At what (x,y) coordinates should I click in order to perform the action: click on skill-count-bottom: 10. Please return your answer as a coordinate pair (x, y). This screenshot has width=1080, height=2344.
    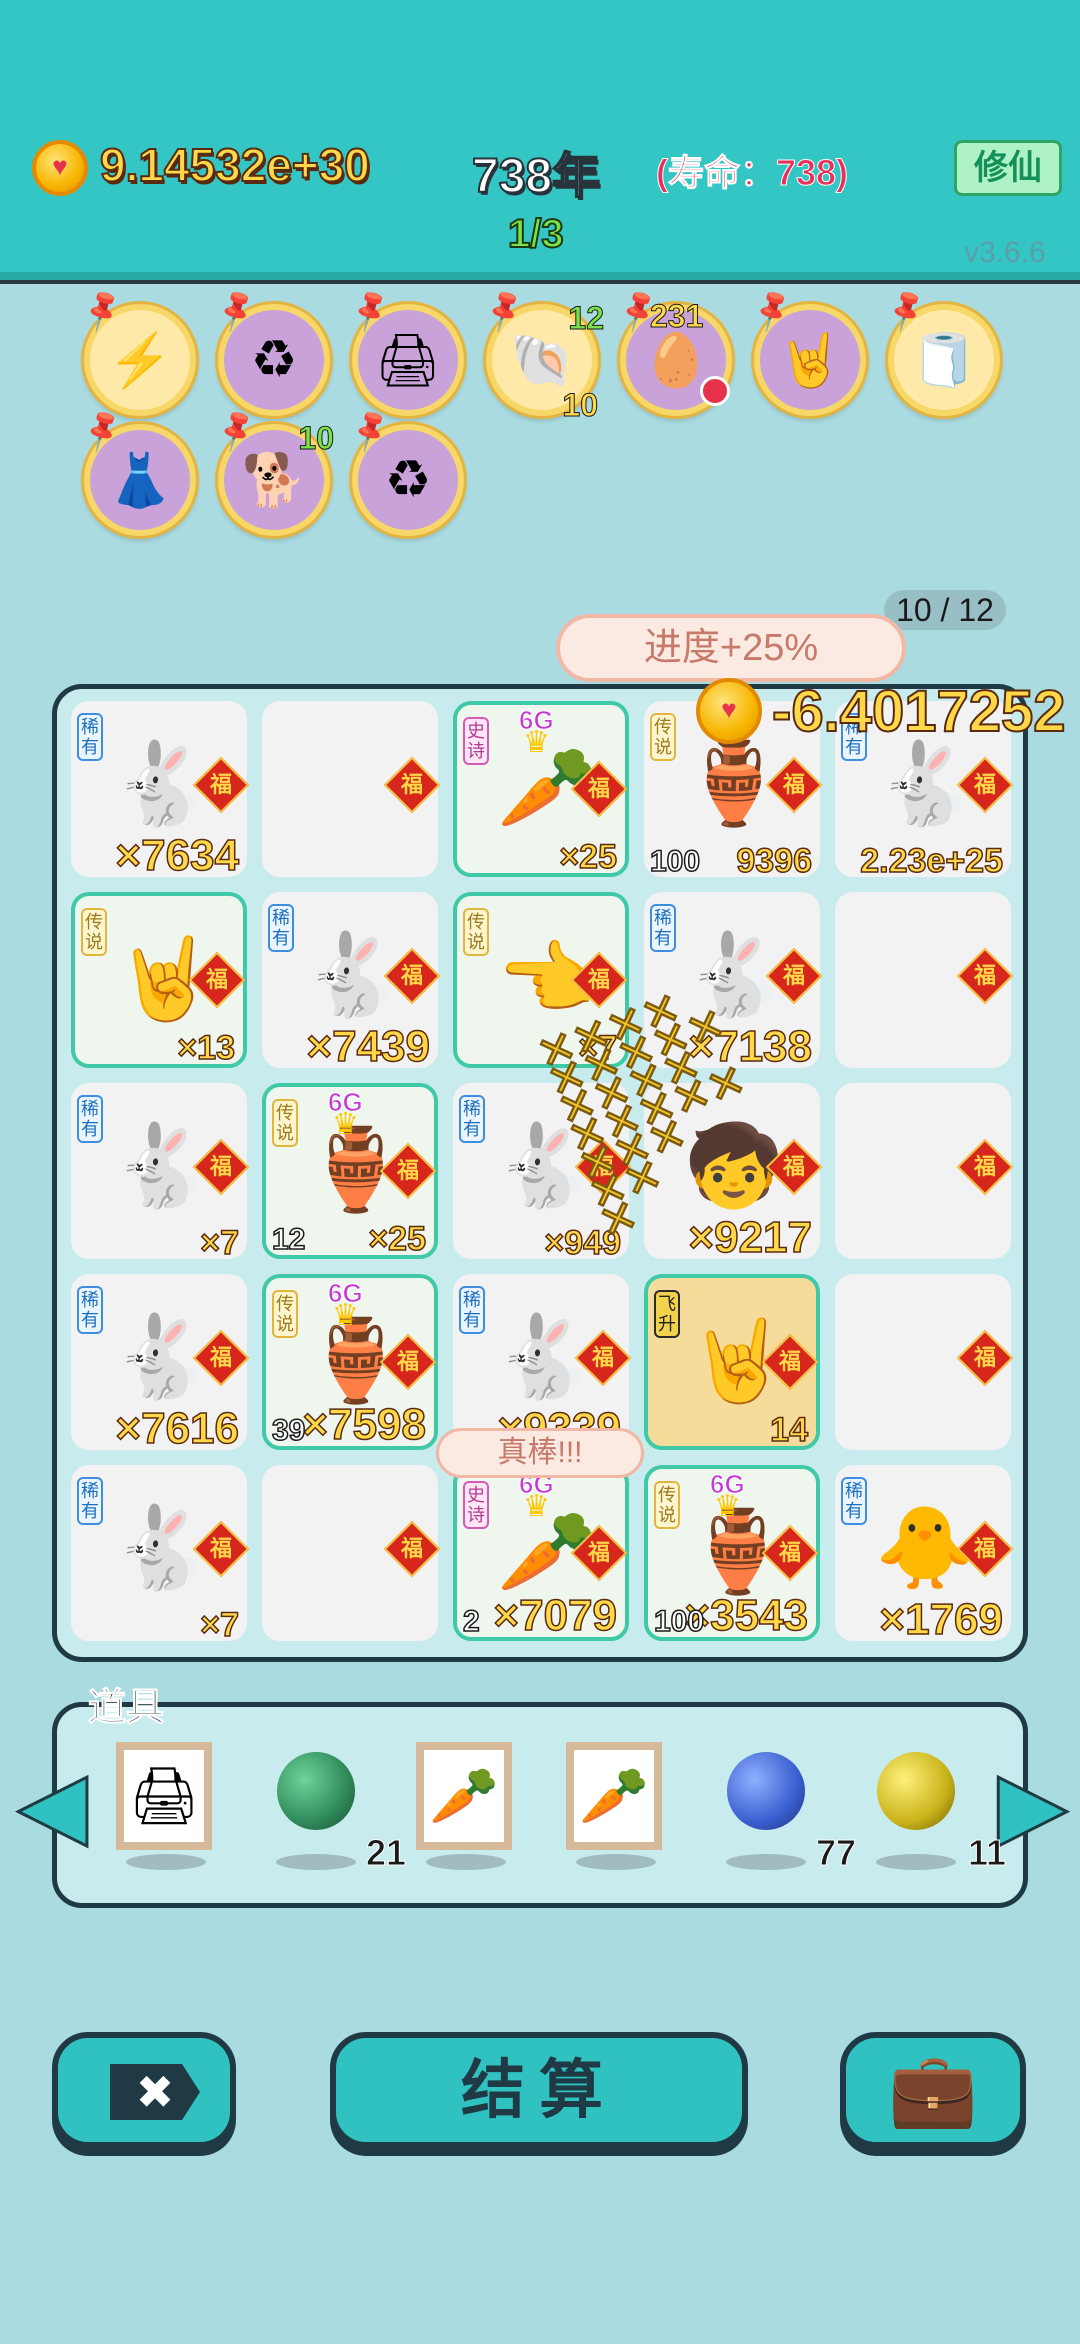
    Looking at the image, I should click on (580, 405).